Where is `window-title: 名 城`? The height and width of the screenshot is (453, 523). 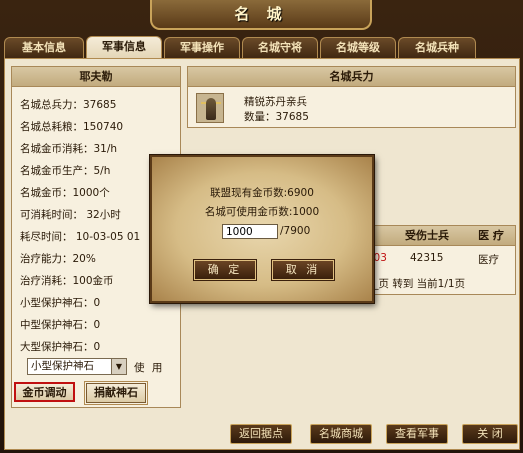 window-title: 名 城 is located at coordinates (261, 15).